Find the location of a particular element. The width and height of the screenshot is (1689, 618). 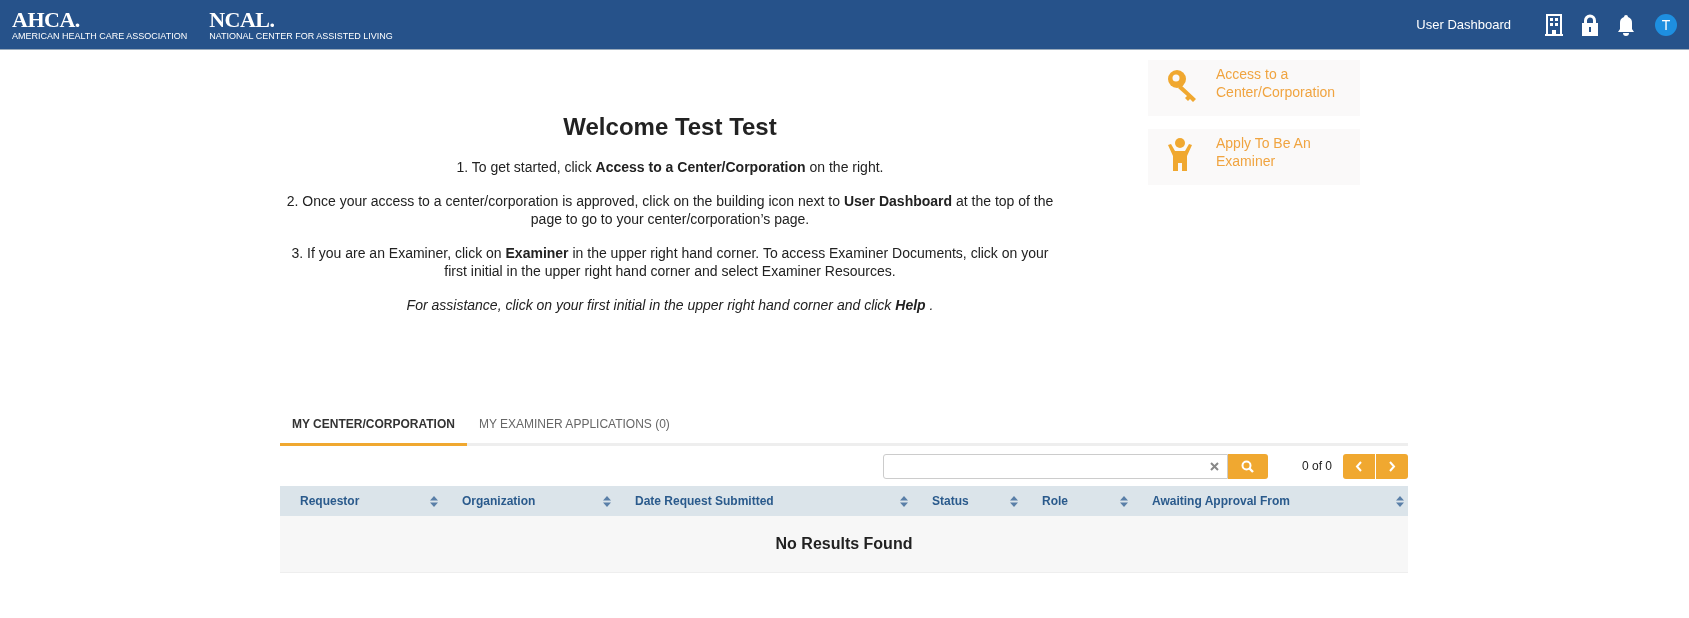

user-dashboard-link: User Dashboard is located at coordinates (1463, 24).